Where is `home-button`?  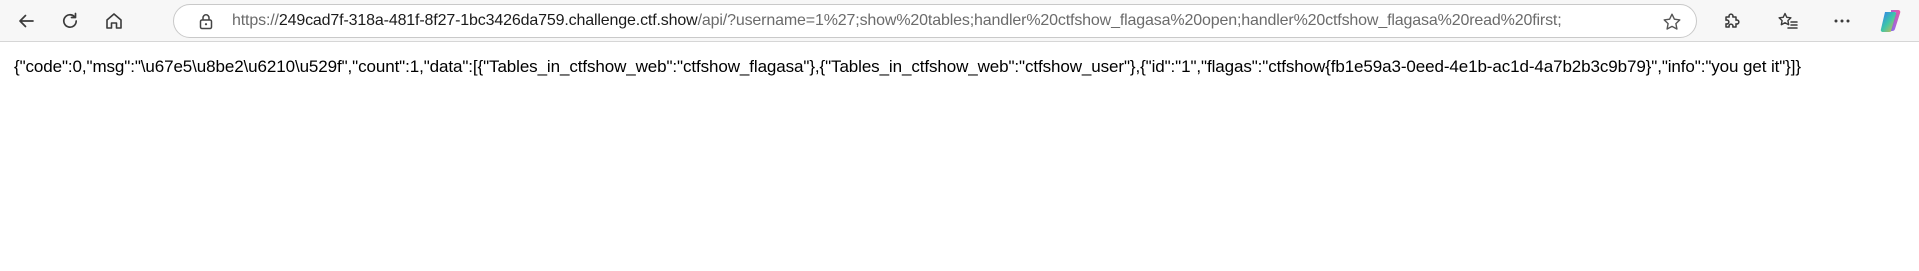 home-button is located at coordinates (114, 21).